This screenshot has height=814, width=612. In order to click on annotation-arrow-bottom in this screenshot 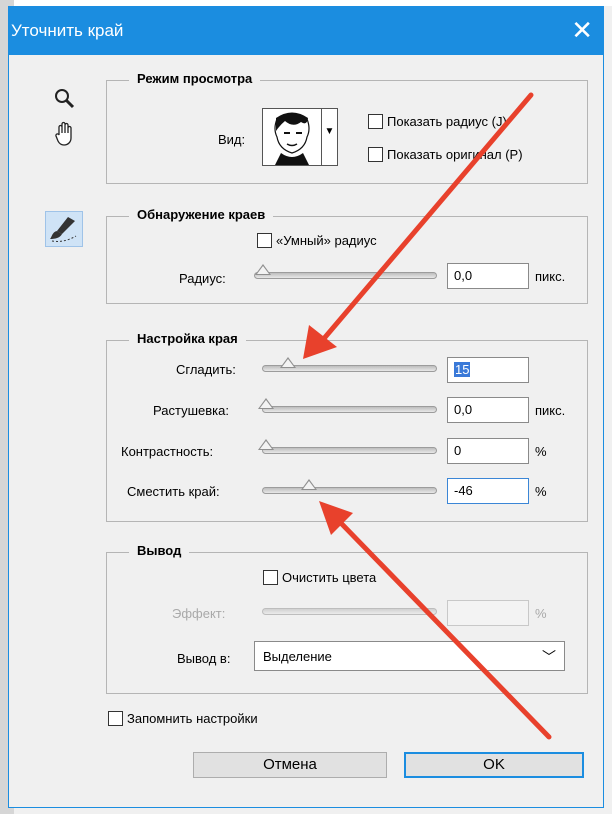, I will do `click(435, 620)`.